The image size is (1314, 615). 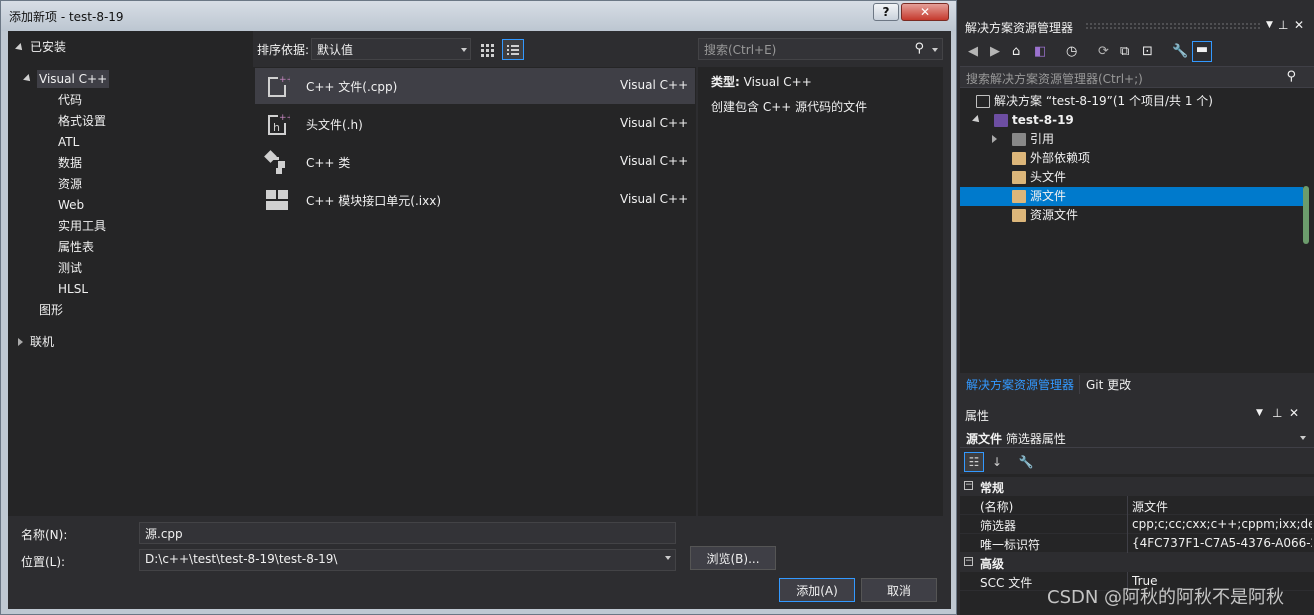 What do you see at coordinates (1034, 120) in the screenshot?
I see `project-node: test-8-19` at bounding box center [1034, 120].